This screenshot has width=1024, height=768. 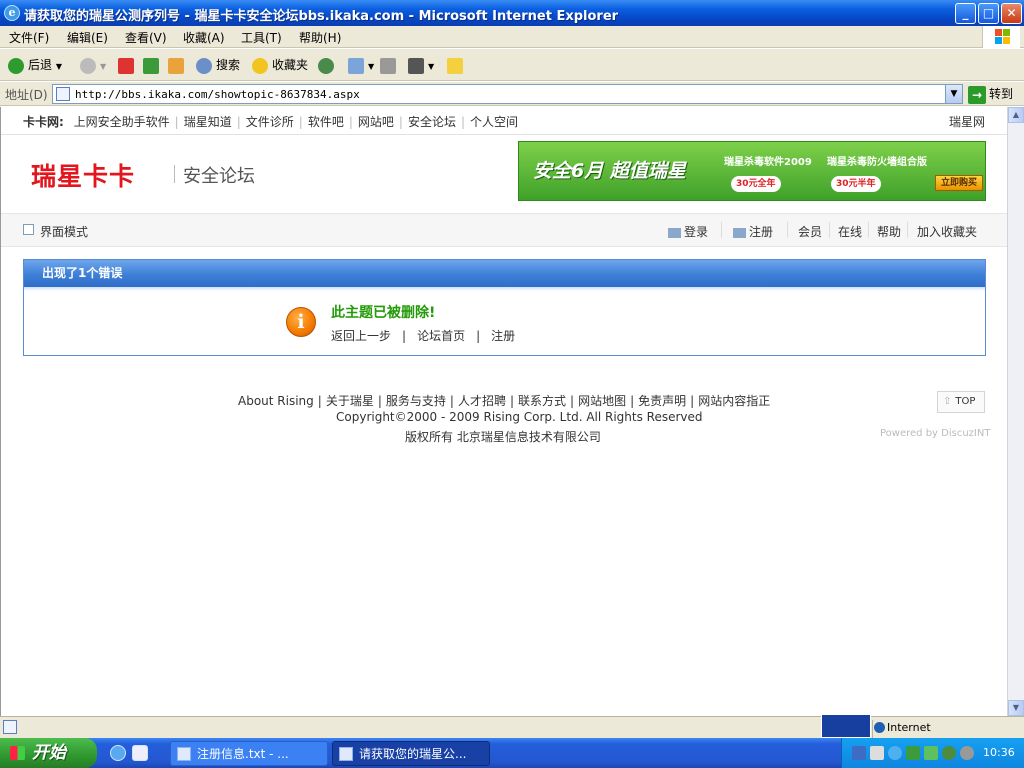 What do you see at coordinates (846, 726) in the screenshot?
I see `keyboard-language-icon` at bounding box center [846, 726].